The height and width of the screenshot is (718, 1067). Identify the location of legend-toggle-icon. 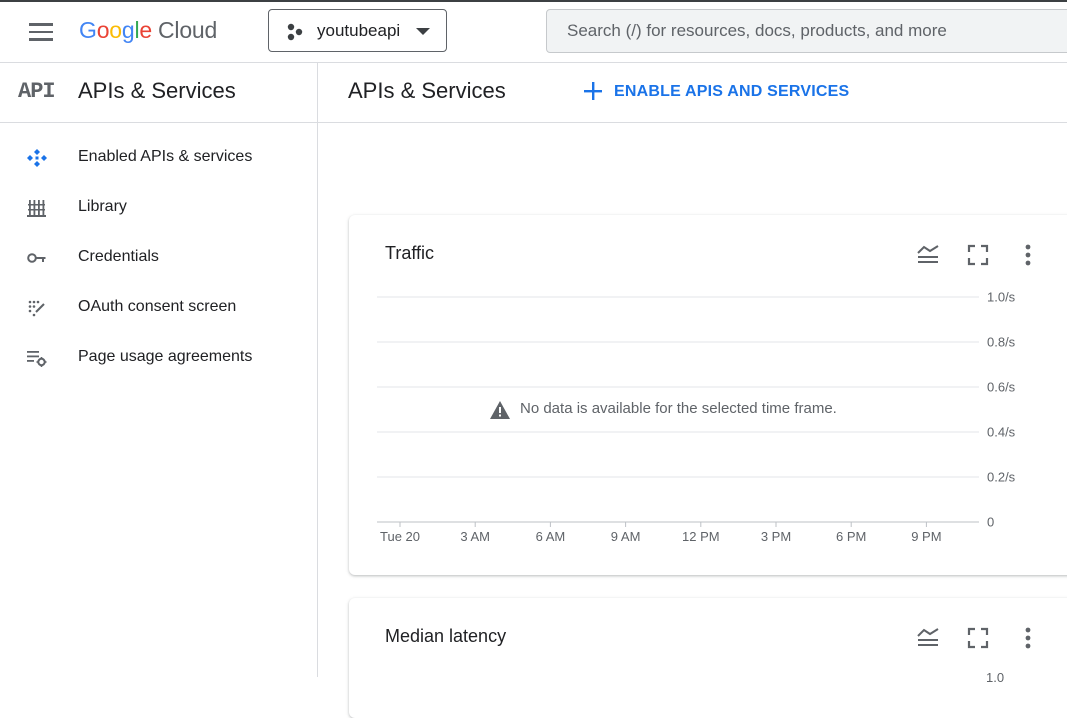
(928, 638).